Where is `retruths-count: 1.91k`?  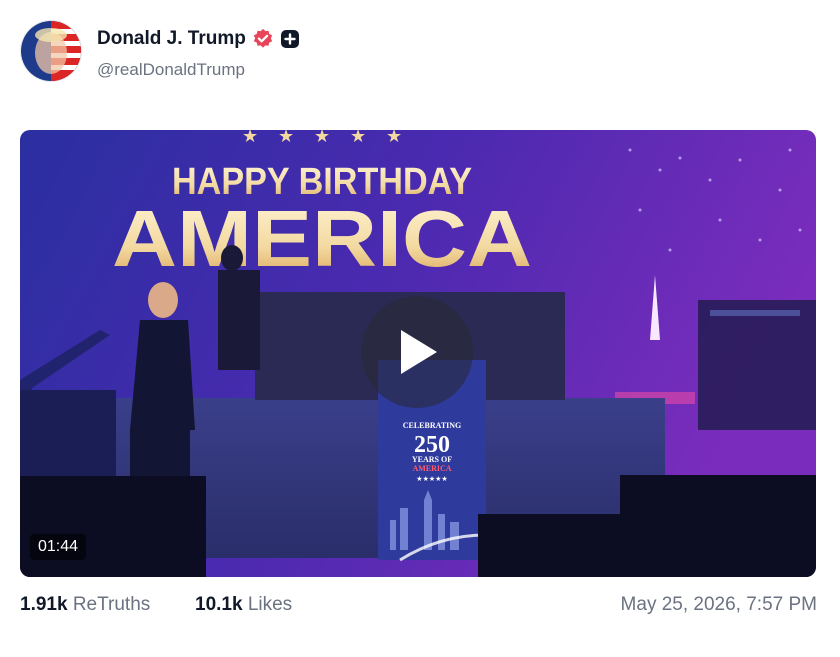
retruths-count: 1.91k is located at coordinates (44, 604).